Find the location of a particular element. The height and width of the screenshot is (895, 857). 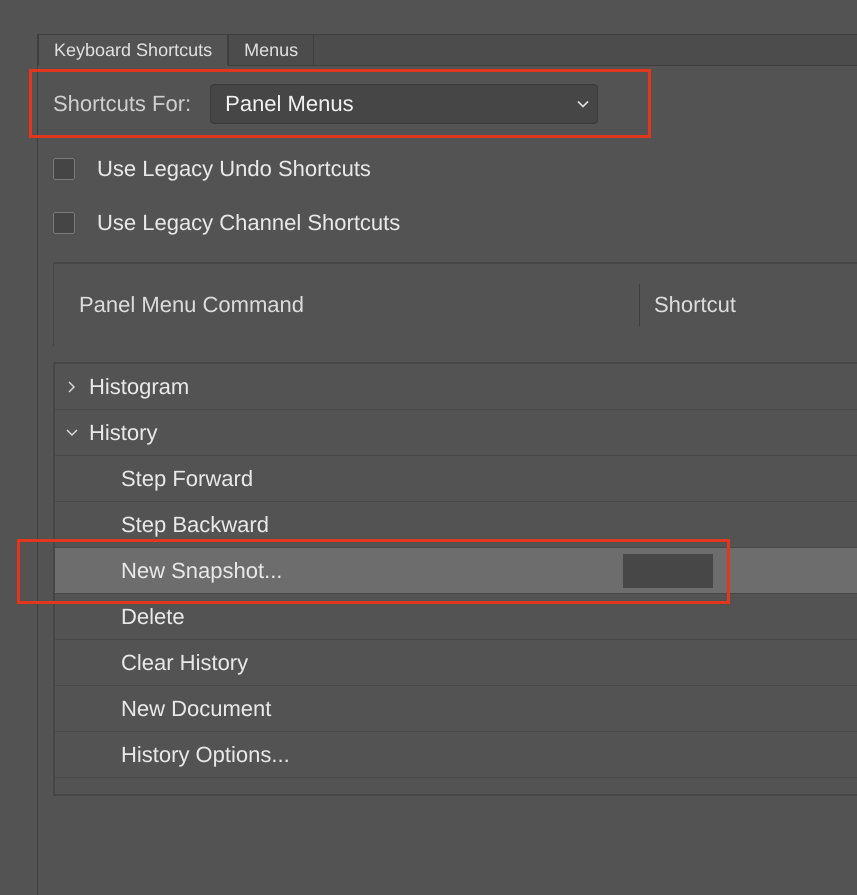

shortcut-field is located at coordinates (668, 571).